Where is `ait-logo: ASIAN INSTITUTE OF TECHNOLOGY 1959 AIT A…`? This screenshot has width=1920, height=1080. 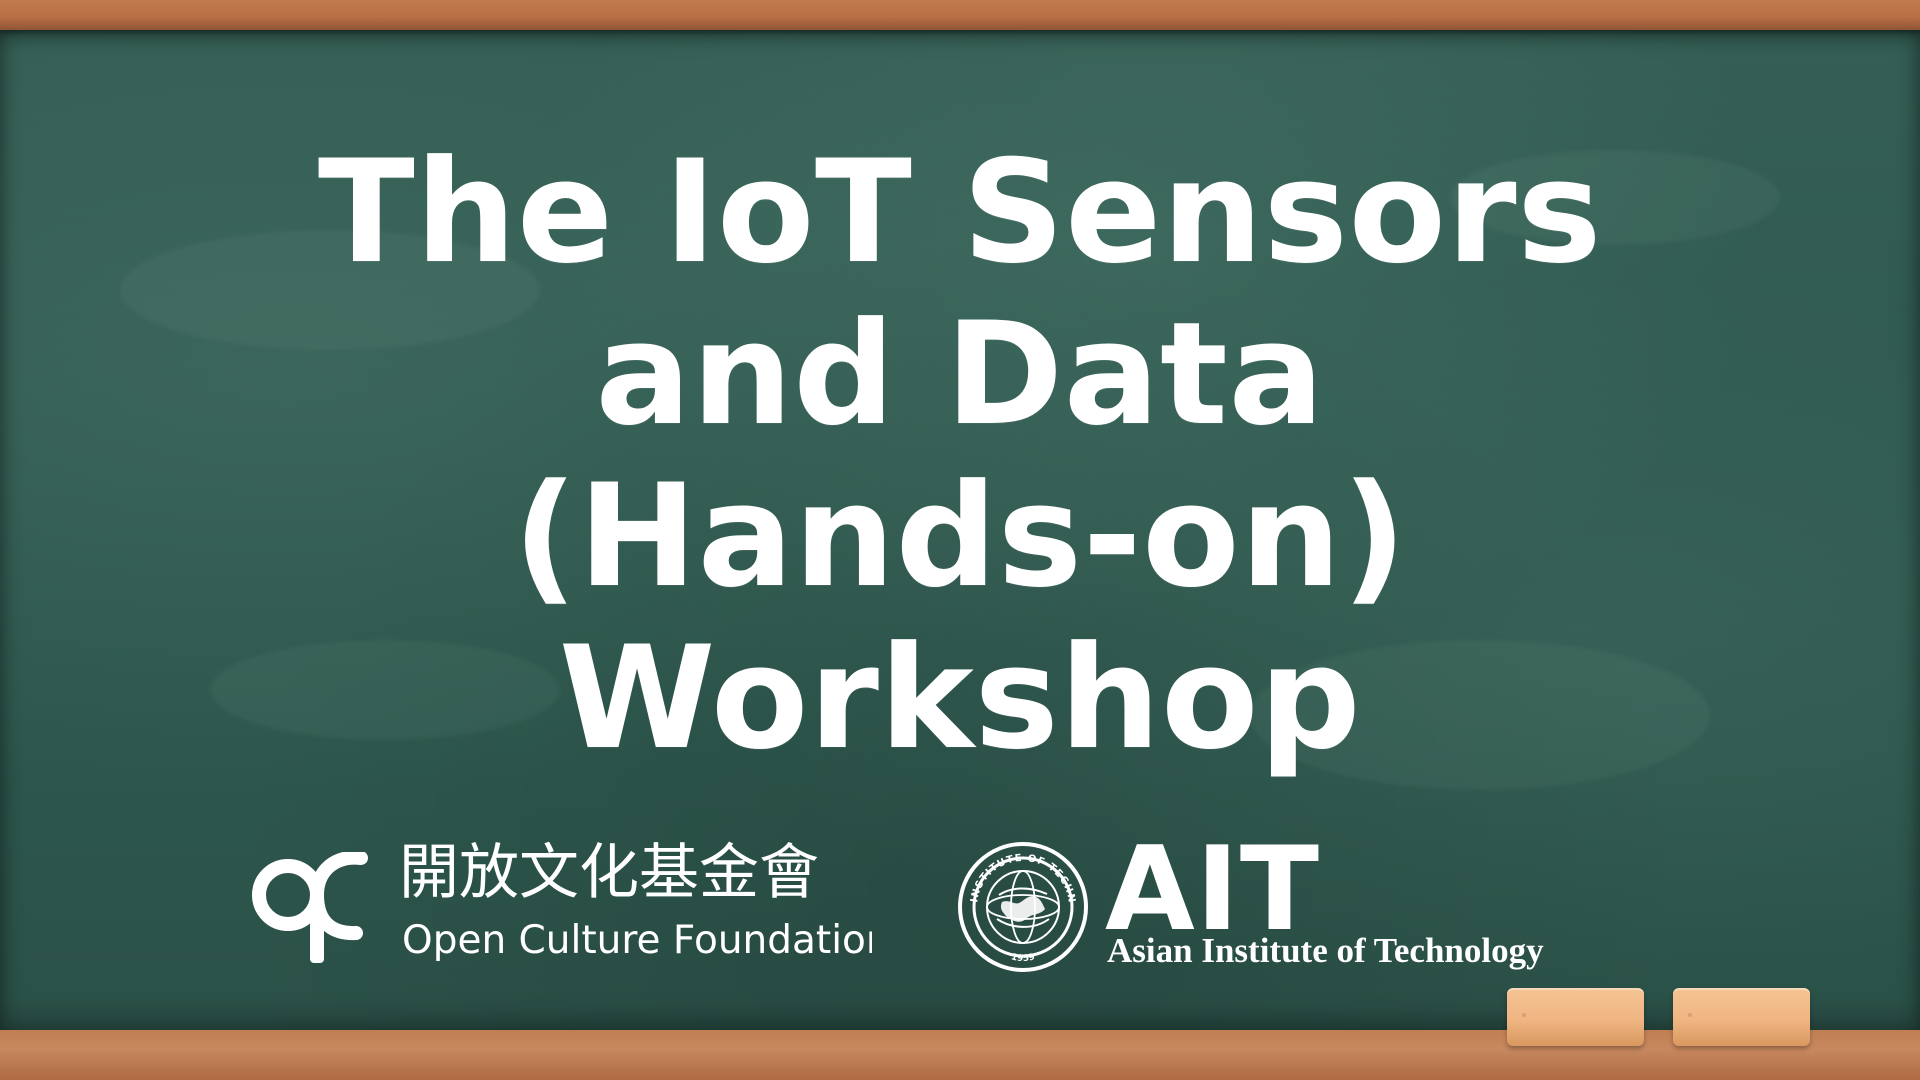 ait-logo: ASIAN INSTITUTE OF TECHNOLOGY 1959 AIT A… is located at coordinates (1280, 905).